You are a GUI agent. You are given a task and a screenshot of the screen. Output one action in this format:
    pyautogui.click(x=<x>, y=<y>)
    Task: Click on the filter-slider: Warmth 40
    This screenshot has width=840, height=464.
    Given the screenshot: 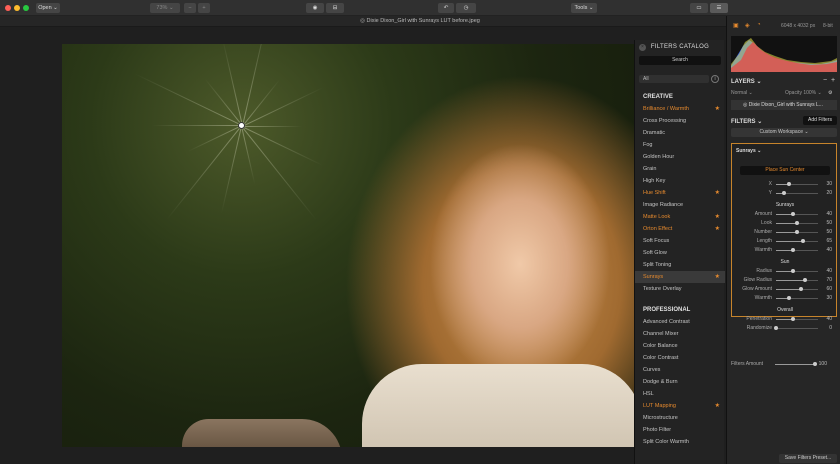 What is the action you would take?
    pyautogui.click(x=785, y=250)
    